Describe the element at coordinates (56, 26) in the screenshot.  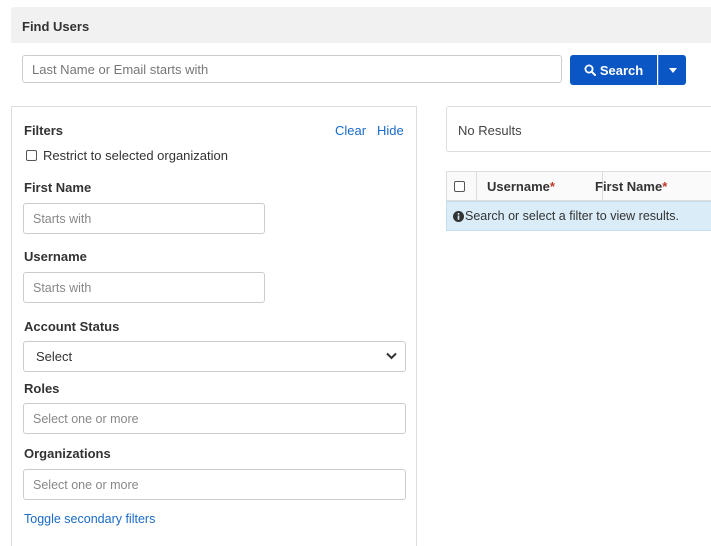
I see `page-title: Find Users` at that location.